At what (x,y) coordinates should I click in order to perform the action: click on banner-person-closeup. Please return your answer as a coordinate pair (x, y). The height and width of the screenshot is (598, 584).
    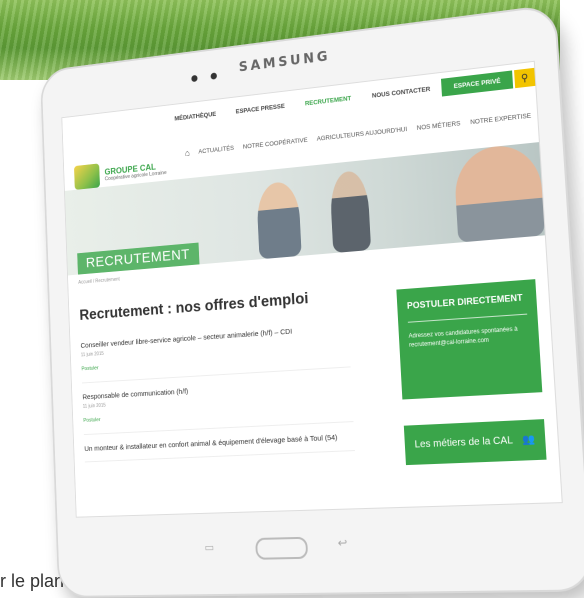
    Looking at the image, I should click on (499, 192).